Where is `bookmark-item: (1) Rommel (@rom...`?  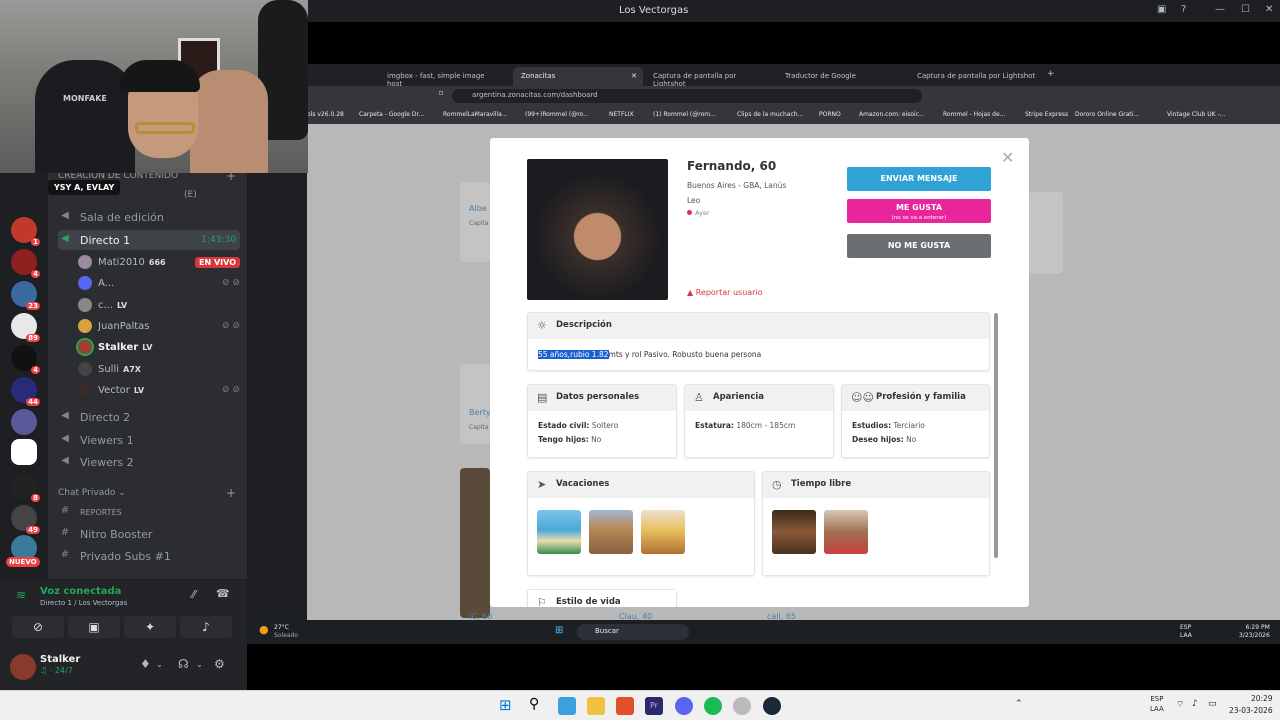
bookmark-item: (1) Rommel (@rom... is located at coordinates (684, 114).